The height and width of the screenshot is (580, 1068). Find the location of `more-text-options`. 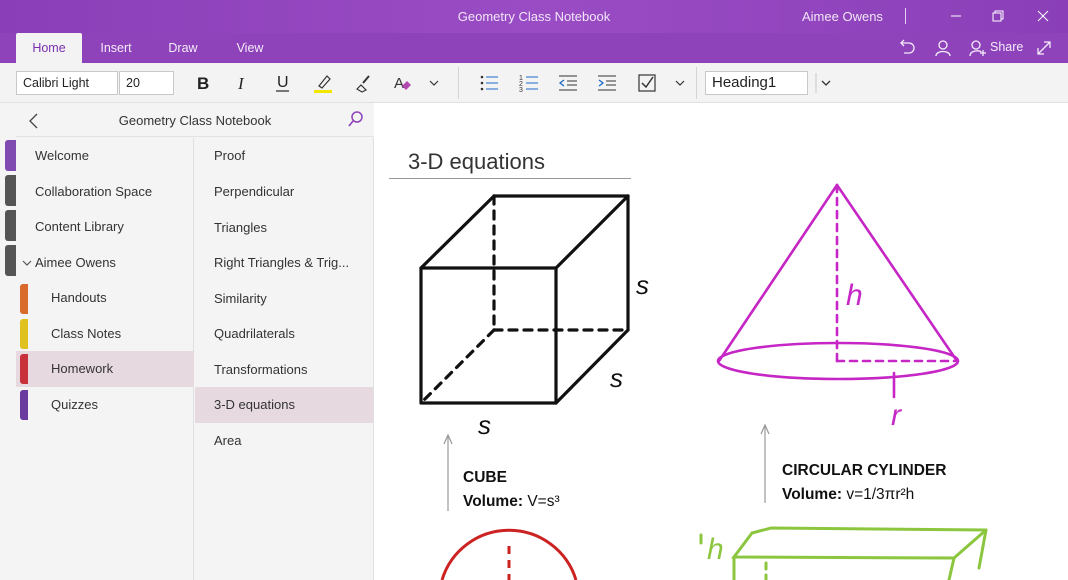

more-text-options is located at coordinates (434, 83).